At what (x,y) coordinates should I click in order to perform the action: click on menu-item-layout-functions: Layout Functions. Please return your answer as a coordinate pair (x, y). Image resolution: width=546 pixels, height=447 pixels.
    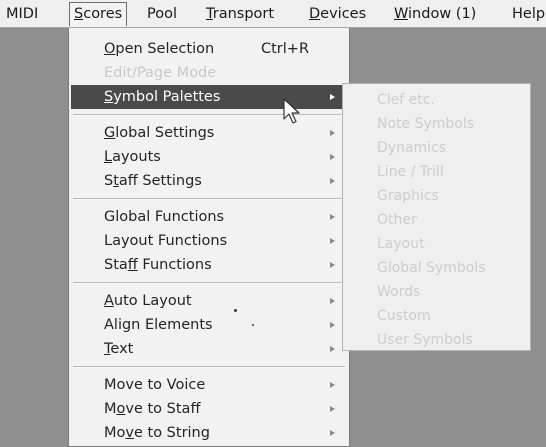
    Looking at the image, I should click on (209, 241).